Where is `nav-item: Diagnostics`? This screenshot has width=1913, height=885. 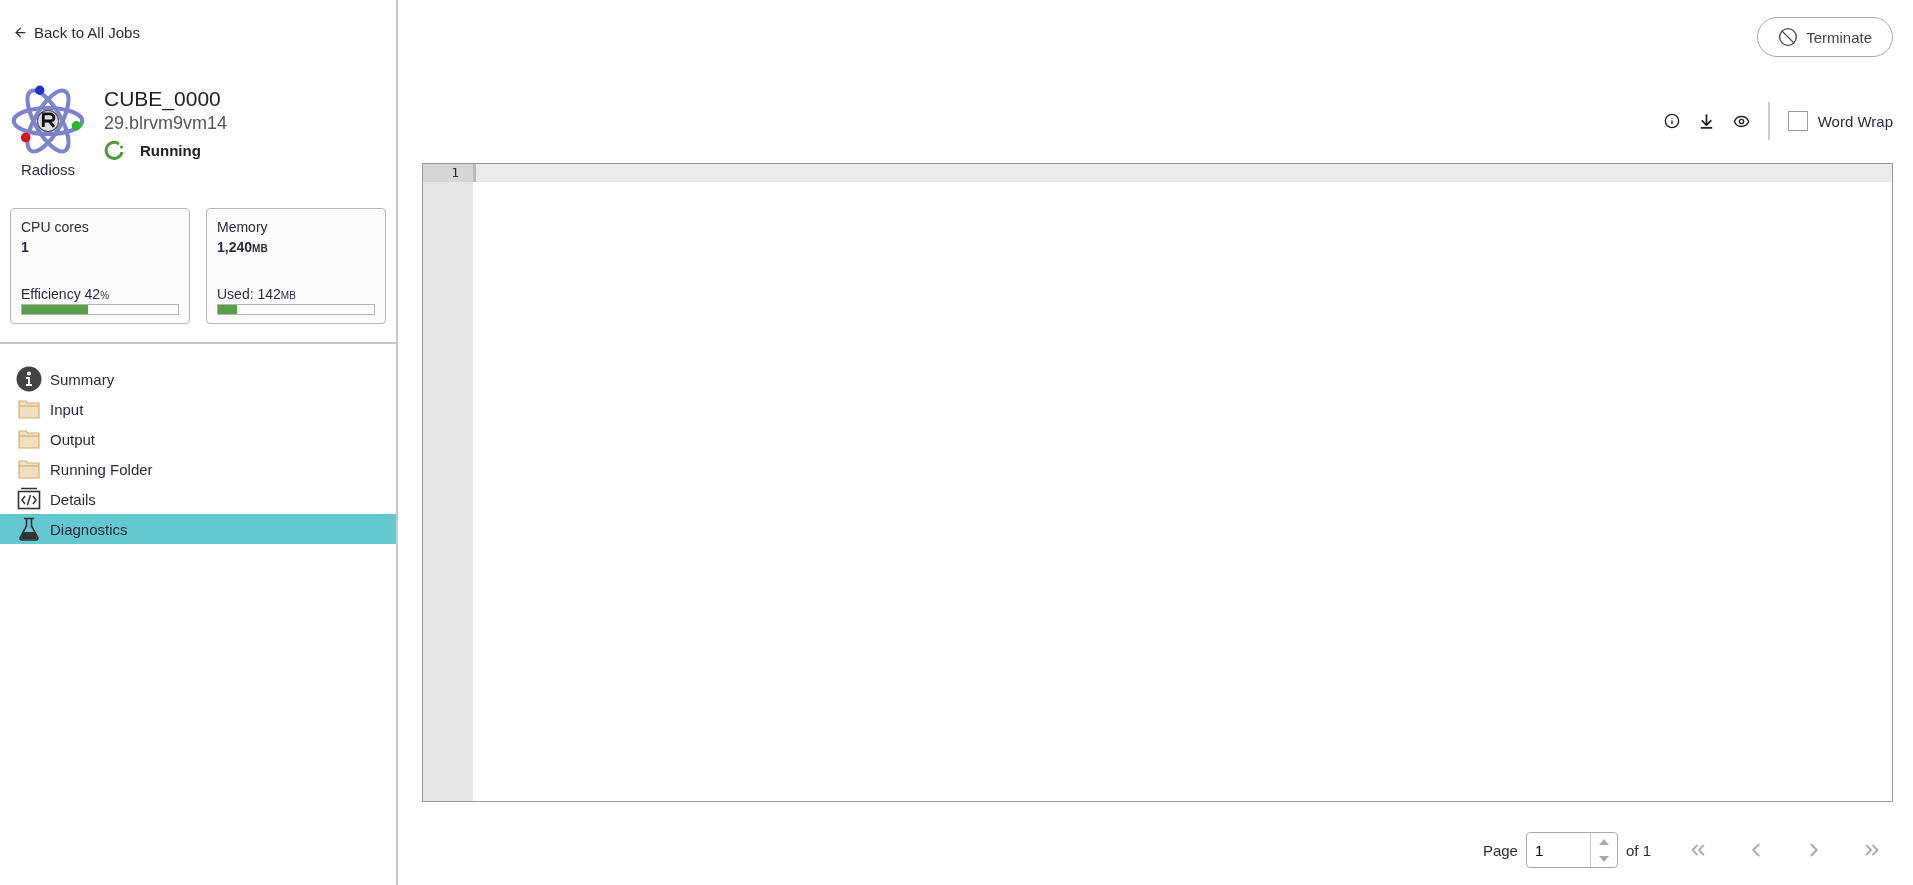
nav-item: Diagnostics is located at coordinates (198, 529).